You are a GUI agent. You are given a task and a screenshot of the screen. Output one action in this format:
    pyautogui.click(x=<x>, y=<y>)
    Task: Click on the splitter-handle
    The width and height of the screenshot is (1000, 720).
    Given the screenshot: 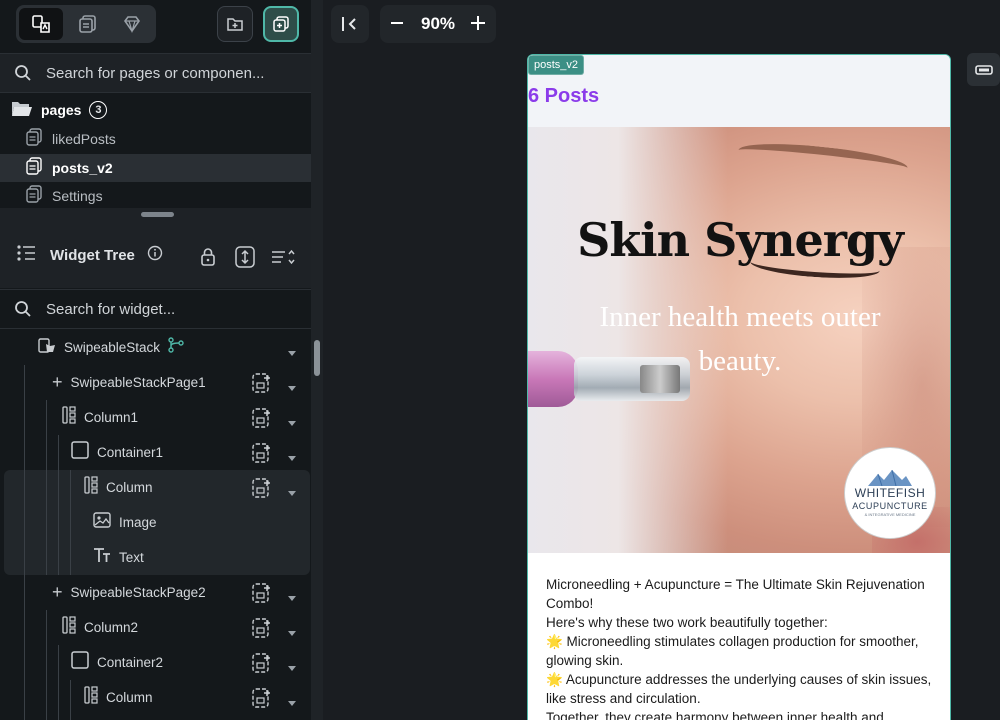 What is the action you would take?
    pyautogui.click(x=317, y=358)
    